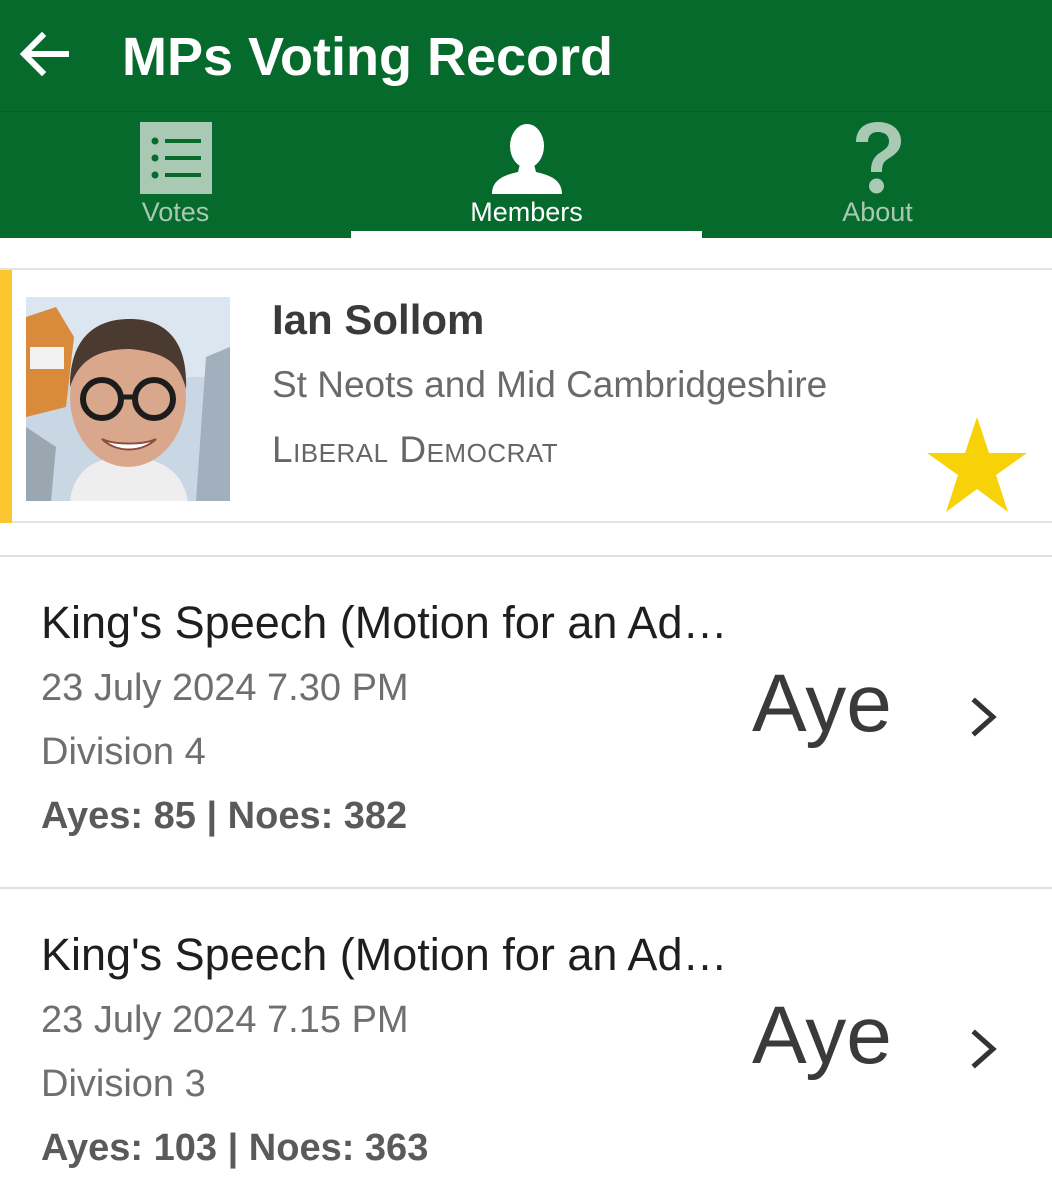 The height and width of the screenshot is (1200, 1052). What do you see at coordinates (123, 1084) in the screenshot?
I see `vote-division: Division 3` at bounding box center [123, 1084].